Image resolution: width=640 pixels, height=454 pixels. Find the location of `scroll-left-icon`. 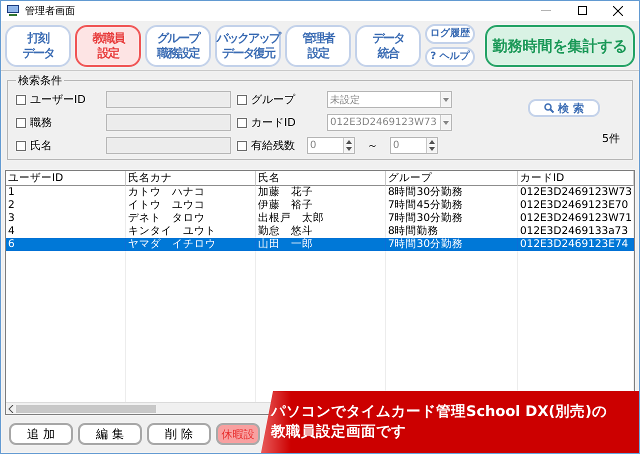

scroll-left-icon is located at coordinates (11, 408).